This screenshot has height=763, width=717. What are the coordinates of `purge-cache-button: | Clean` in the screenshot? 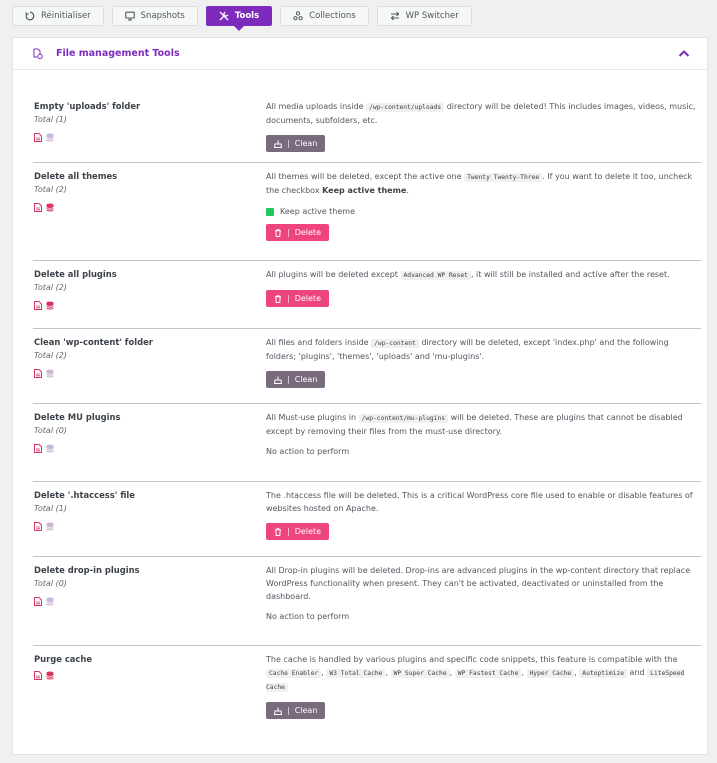 It's located at (296, 710).